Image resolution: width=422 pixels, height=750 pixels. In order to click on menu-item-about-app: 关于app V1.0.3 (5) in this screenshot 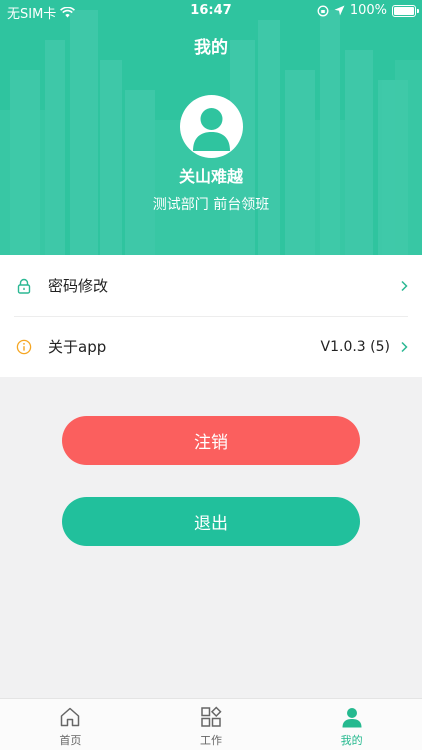, I will do `click(211, 346)`.